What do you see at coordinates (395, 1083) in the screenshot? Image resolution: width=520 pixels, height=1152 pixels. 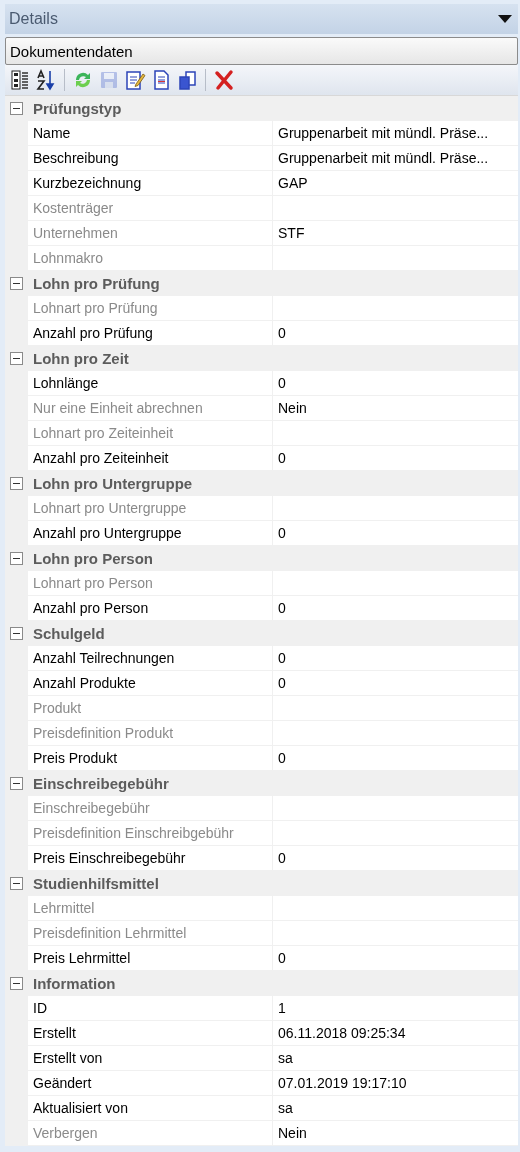 I see `property-value: 07.01.2019 19:17:10` at bounding box center [395, 1083].